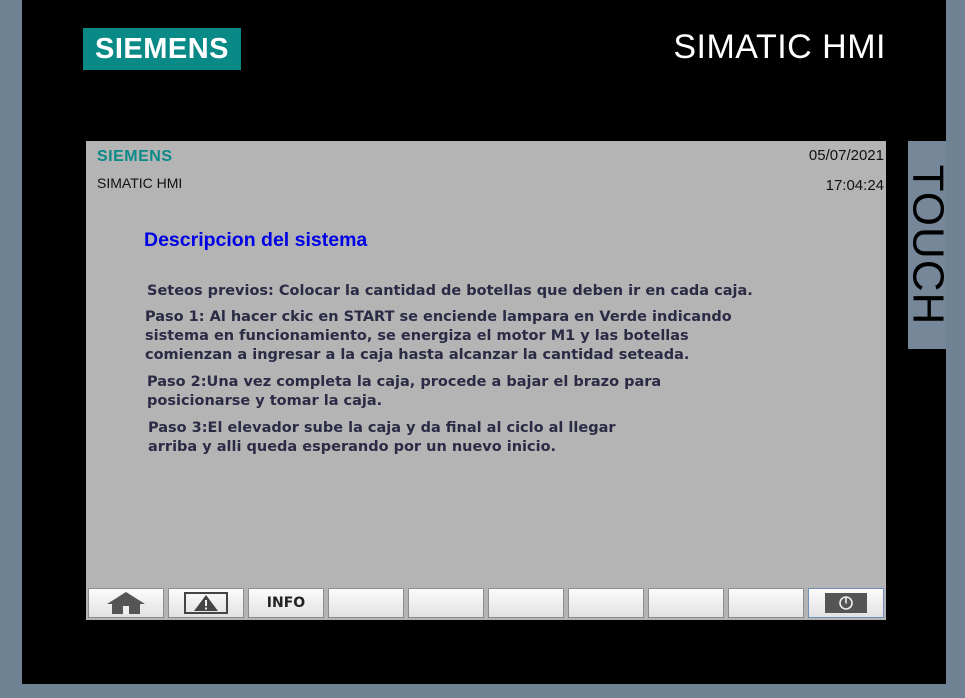  Describe the element at coordinates (256, 240) in the screenshot. I see `page-title: Descripcion del sistema` at that location.